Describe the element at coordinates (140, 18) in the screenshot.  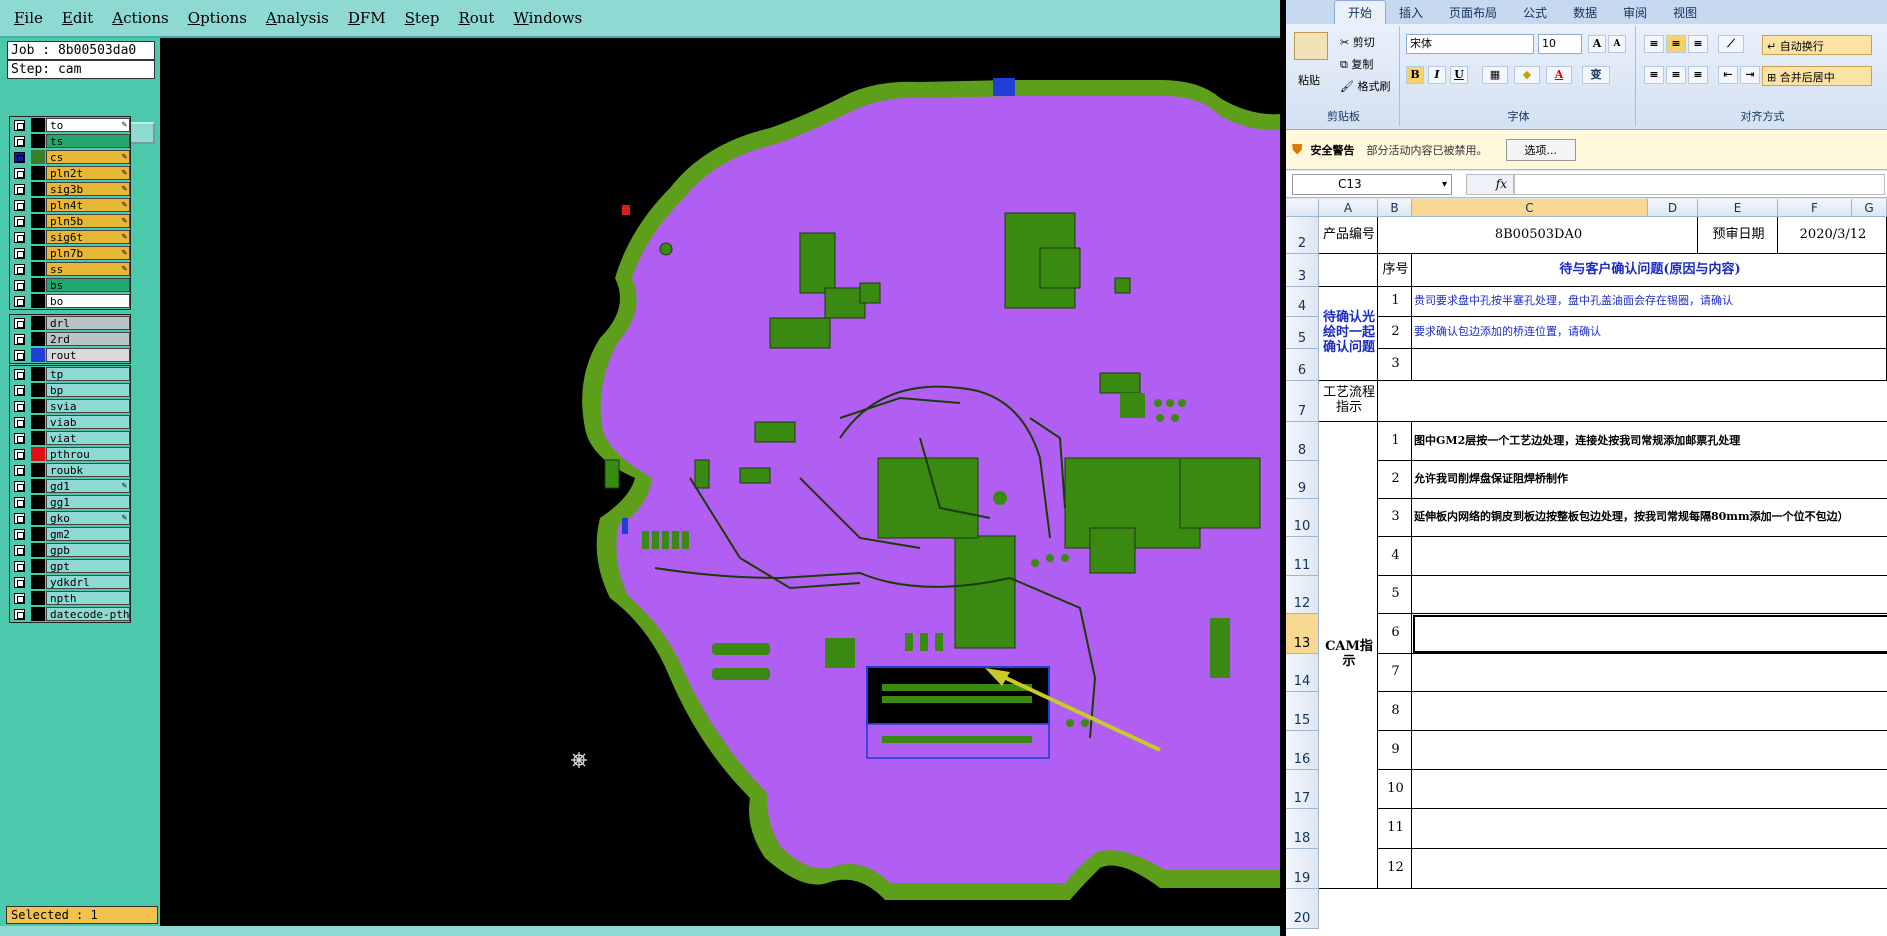
I see `menu-actions: Actions` at that location.